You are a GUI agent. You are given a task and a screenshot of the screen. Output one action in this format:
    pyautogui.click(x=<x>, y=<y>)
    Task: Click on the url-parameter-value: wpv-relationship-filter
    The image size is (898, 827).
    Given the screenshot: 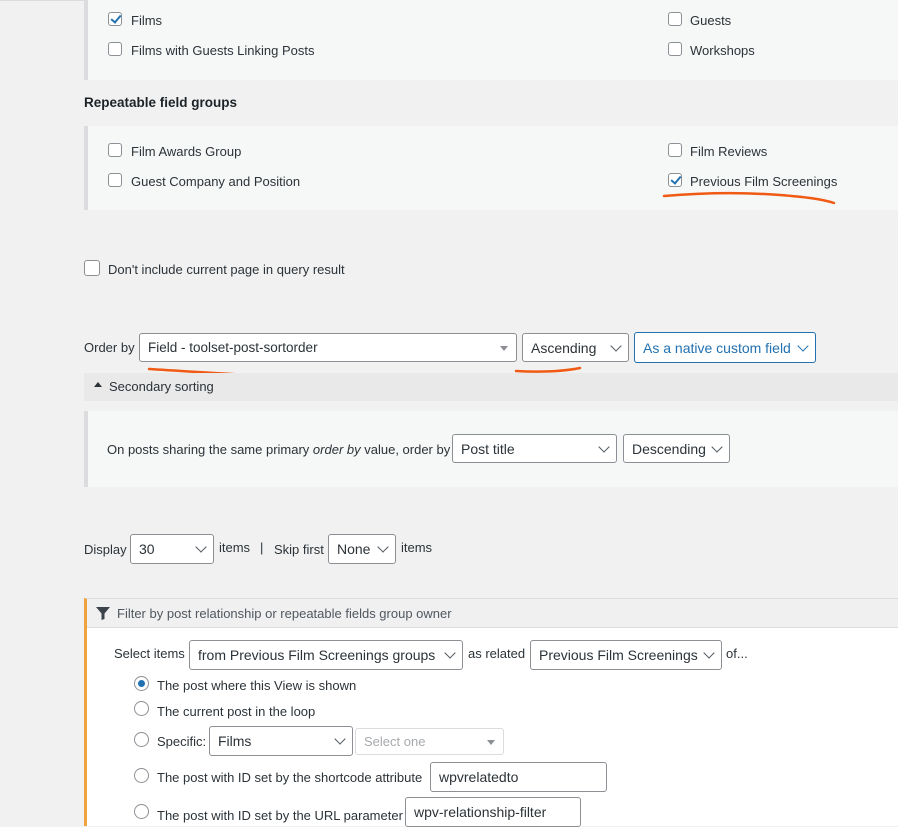 What is the action you would take?
    pyautogui.click(x=480, y=812)
    